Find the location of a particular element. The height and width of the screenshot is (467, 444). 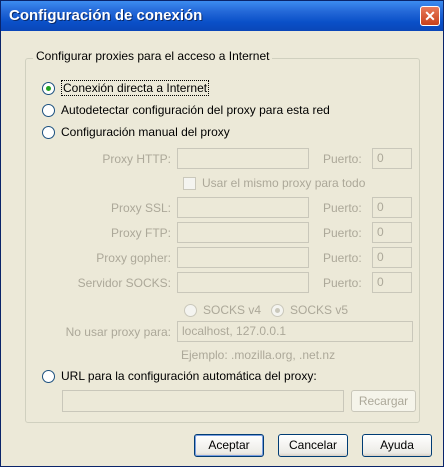

socks-v4-label: SOCKS v4 is located at coordinates (232, 310).